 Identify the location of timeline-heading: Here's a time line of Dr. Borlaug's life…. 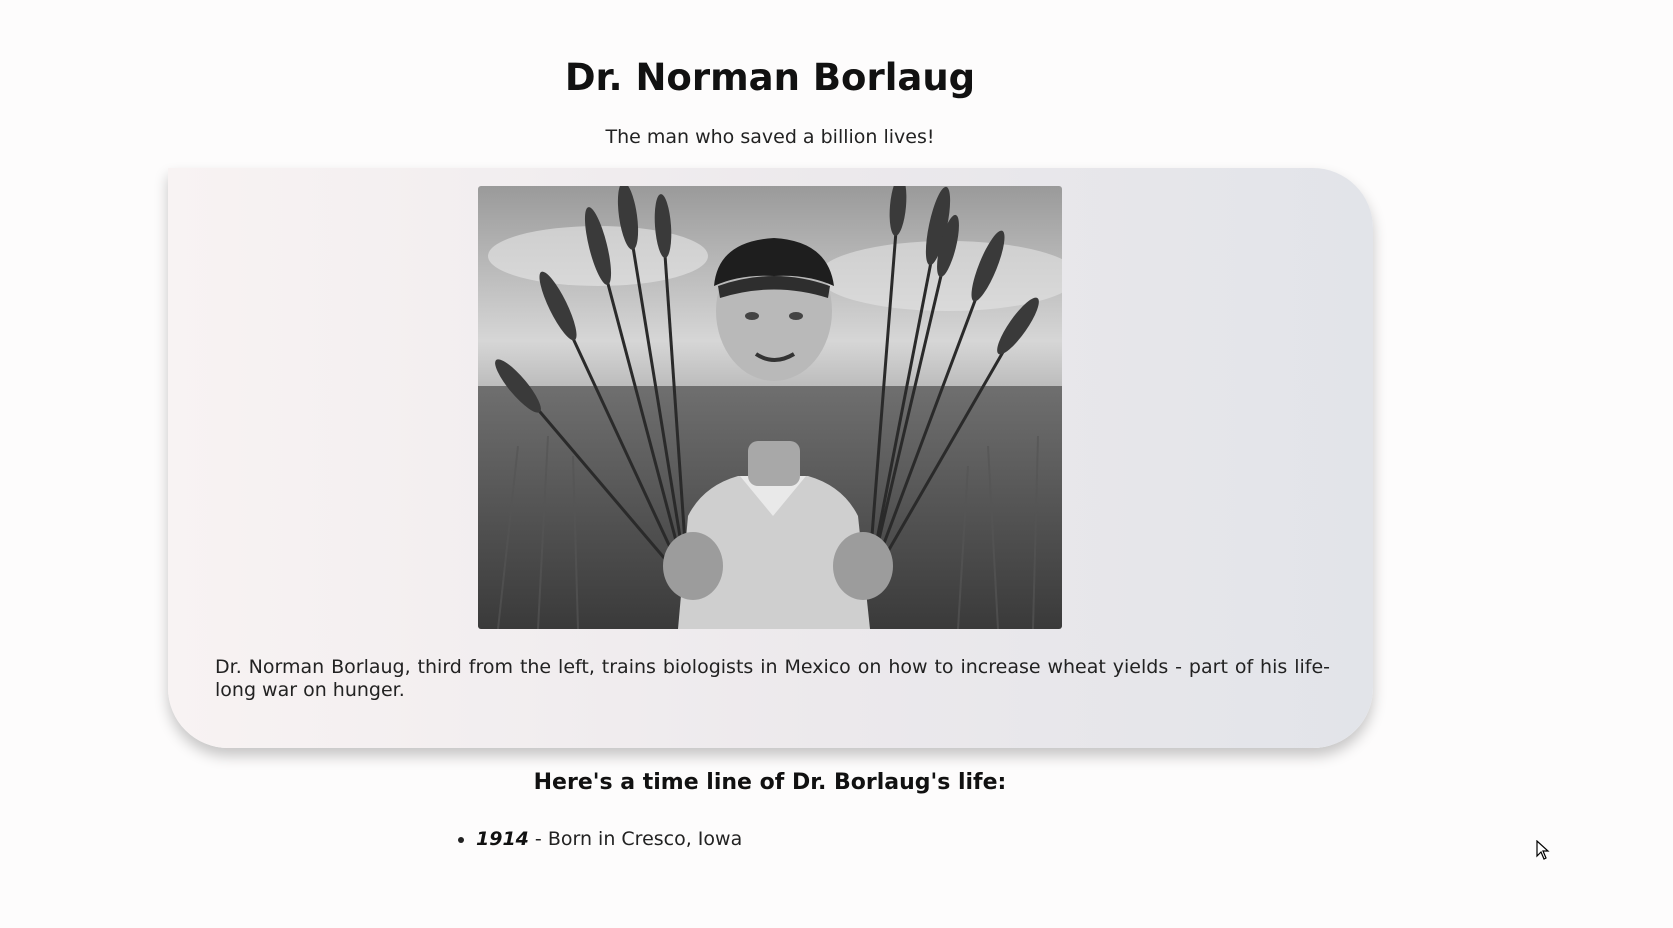
(770, 782).